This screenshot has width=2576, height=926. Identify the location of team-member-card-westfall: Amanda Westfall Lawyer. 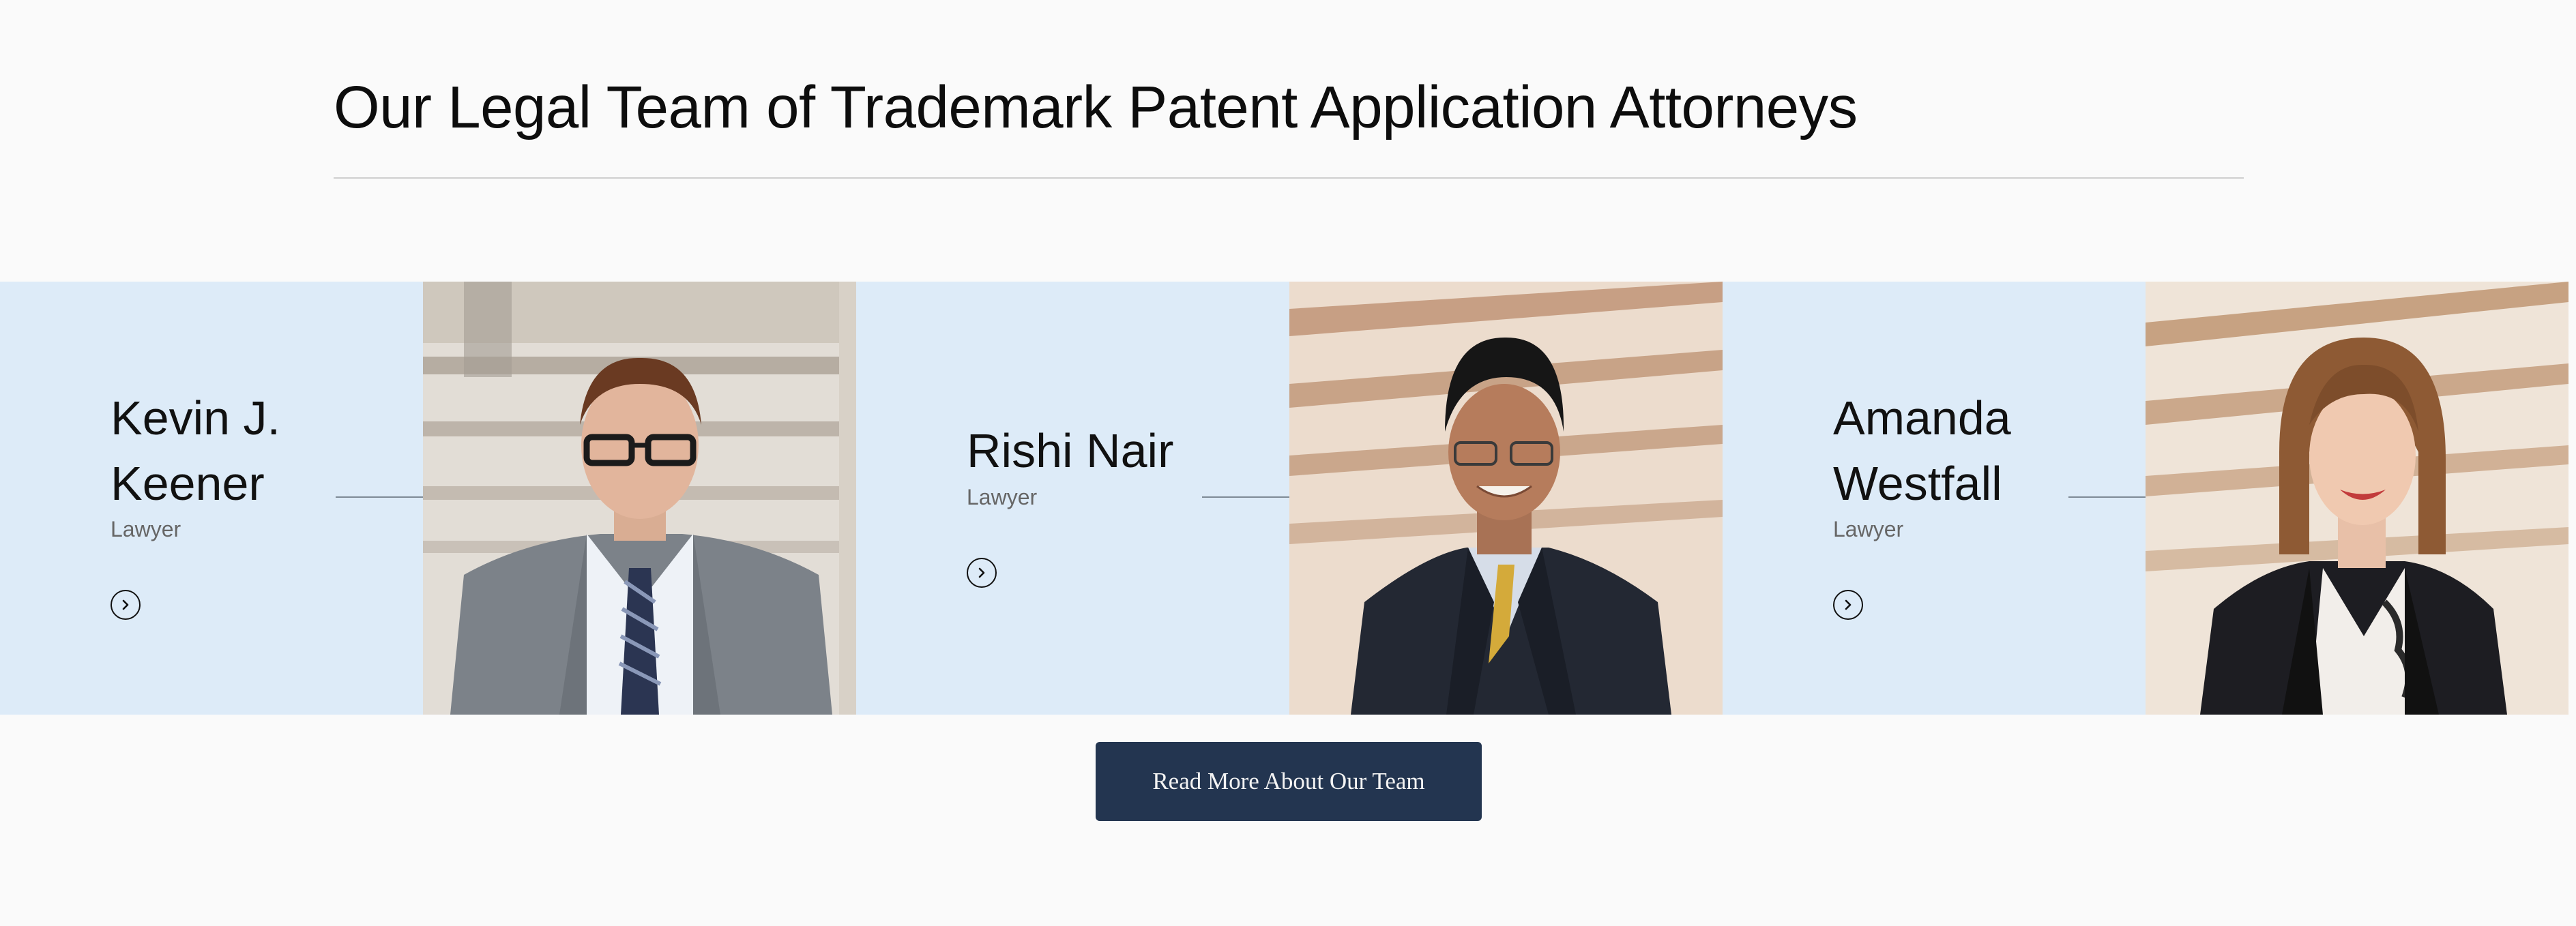
(1935, 499).